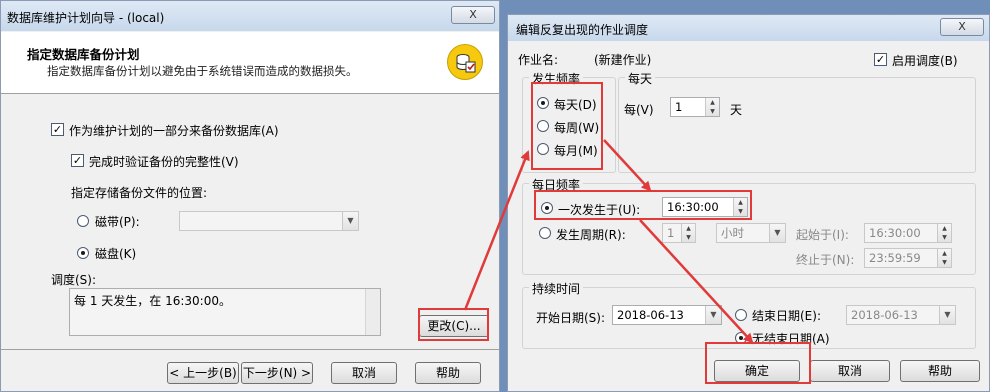 The width and height of the screenshot is (990, 392). Describe the element at coordinates (269, 221) in the screenshot. I see `tape-dropdown: ▼` at that location.